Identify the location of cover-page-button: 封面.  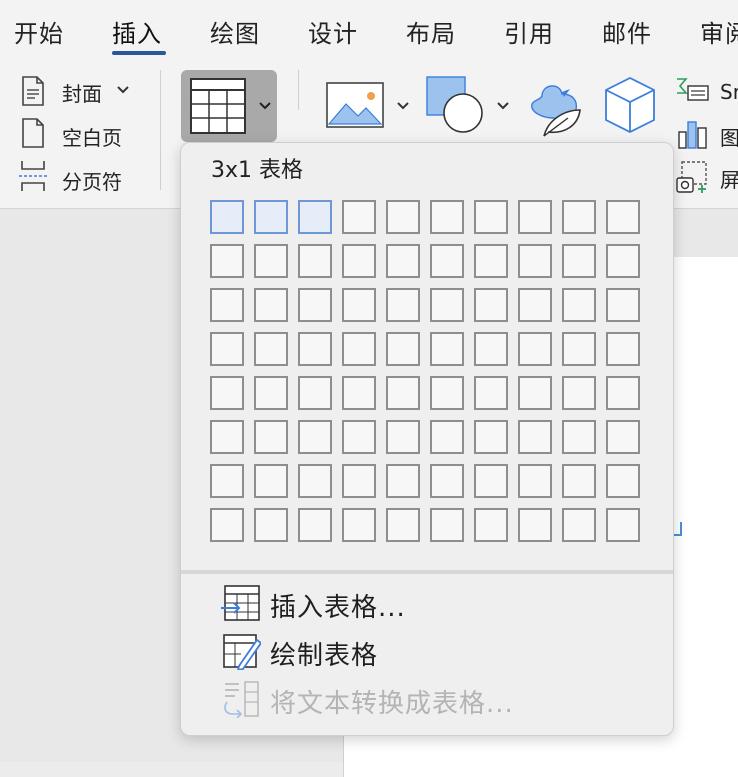
(82, 92).